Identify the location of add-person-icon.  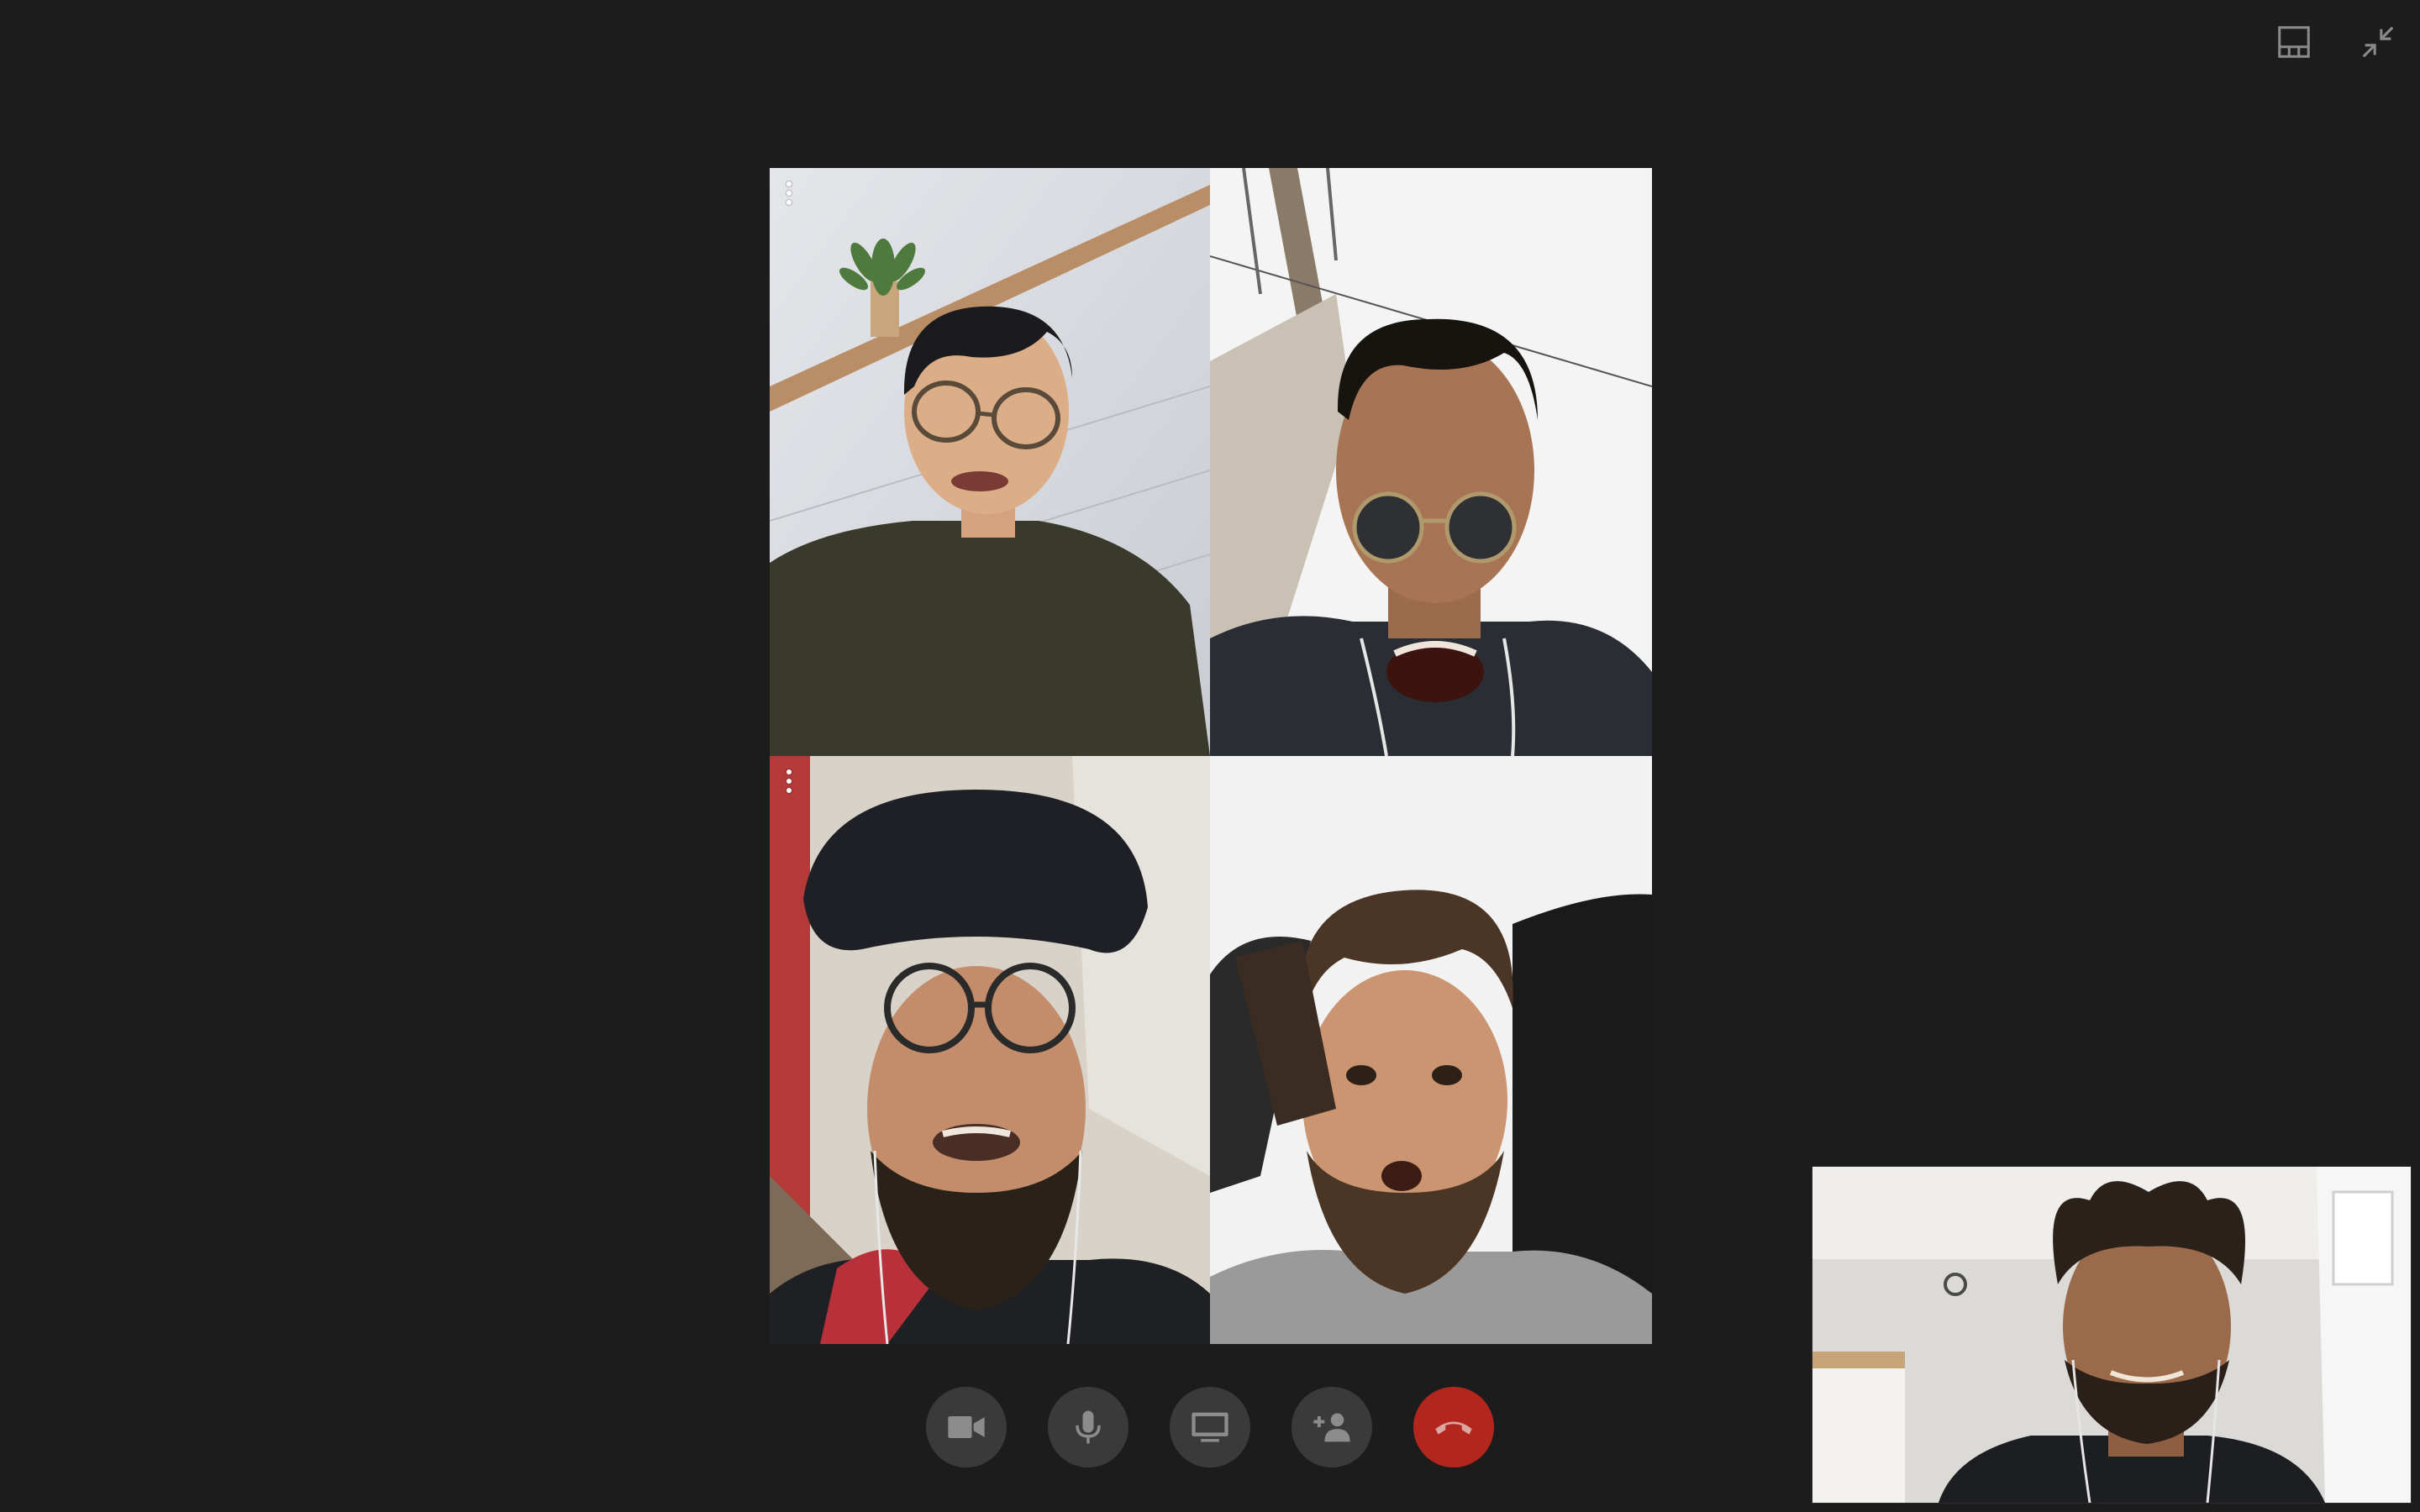
(1331, 1427).